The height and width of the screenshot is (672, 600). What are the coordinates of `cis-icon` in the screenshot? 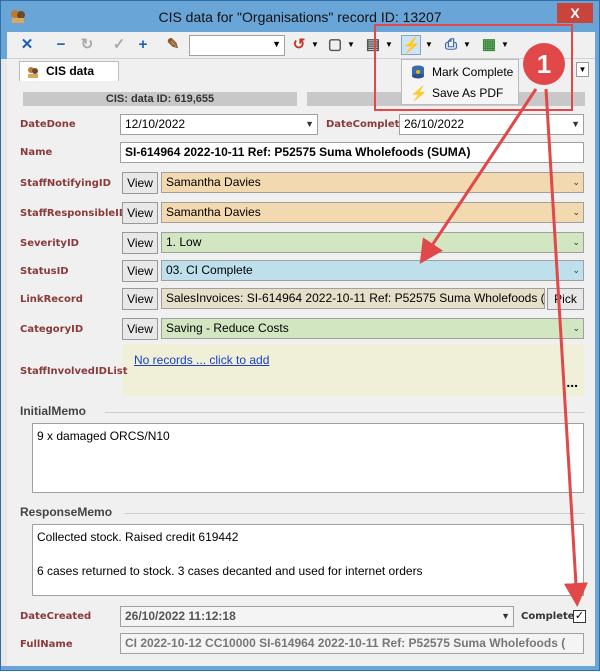 It's located at (33, 72).